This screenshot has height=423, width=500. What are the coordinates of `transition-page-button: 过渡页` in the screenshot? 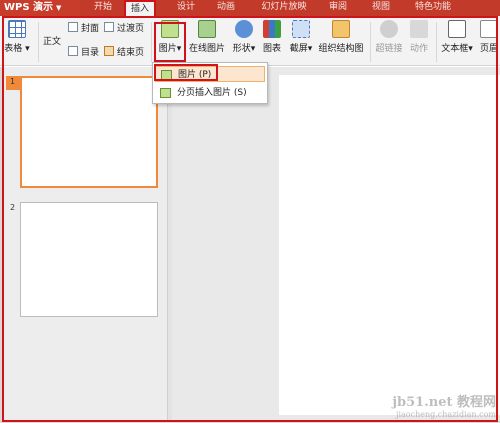 It's located at (124, 28).